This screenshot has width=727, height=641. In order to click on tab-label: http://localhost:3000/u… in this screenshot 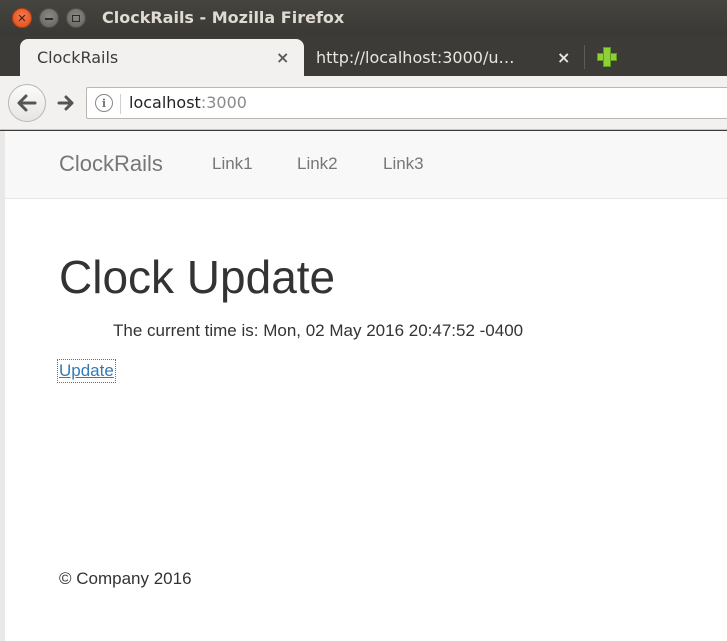, I will do `click(415, 57)`.